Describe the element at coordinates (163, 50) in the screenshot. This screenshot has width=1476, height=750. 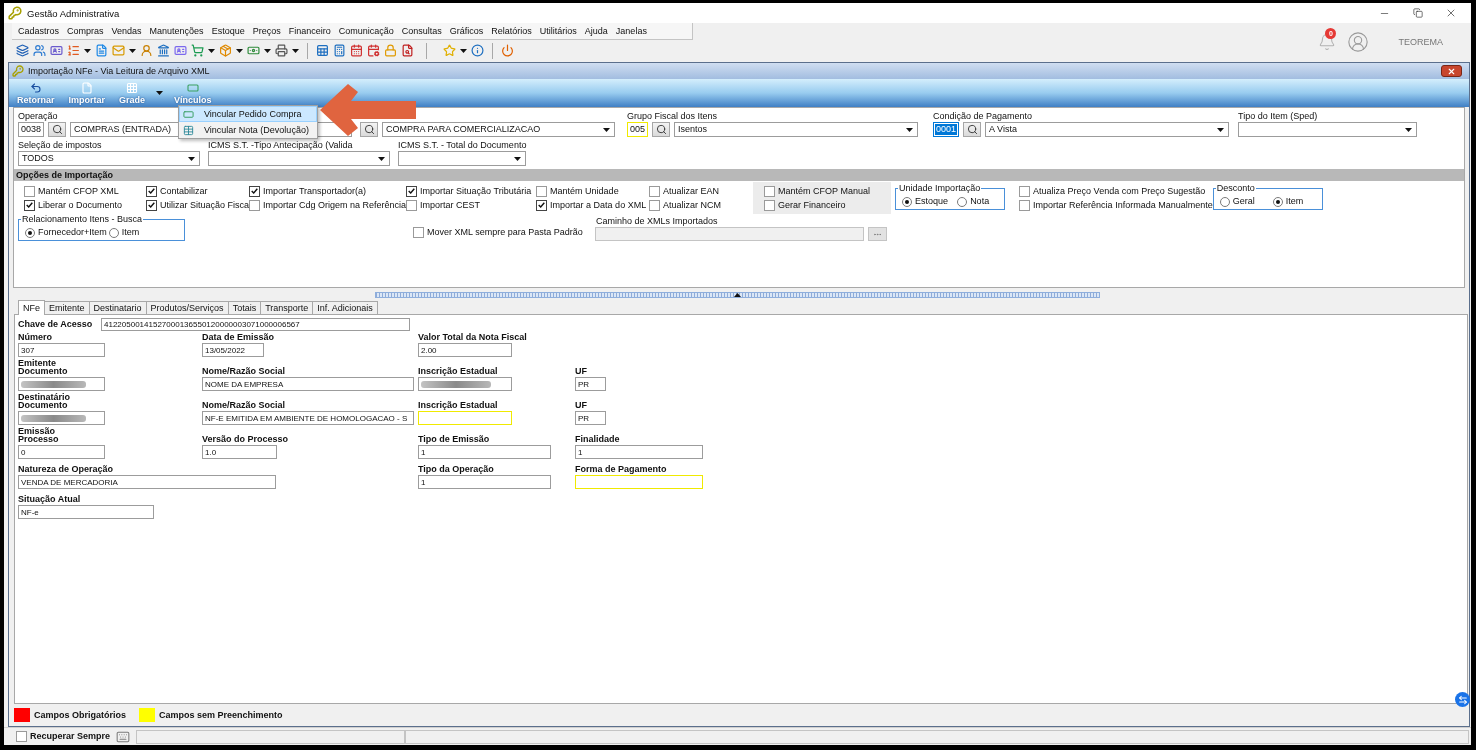
I see `bank-icon` at that location.